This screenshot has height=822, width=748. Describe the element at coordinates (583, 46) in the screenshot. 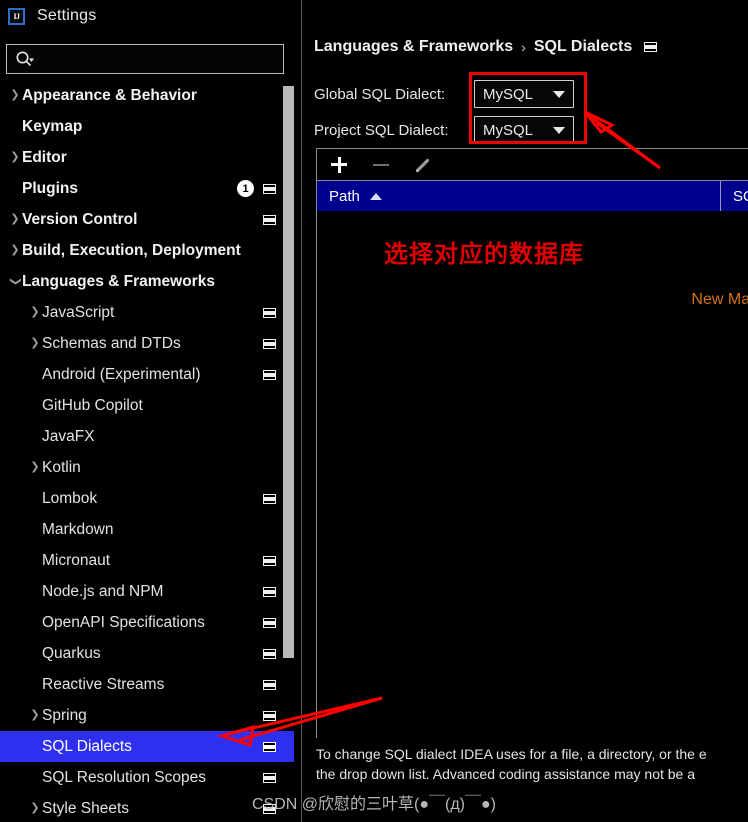

I see `page-title: SQL Dialects` at that location.